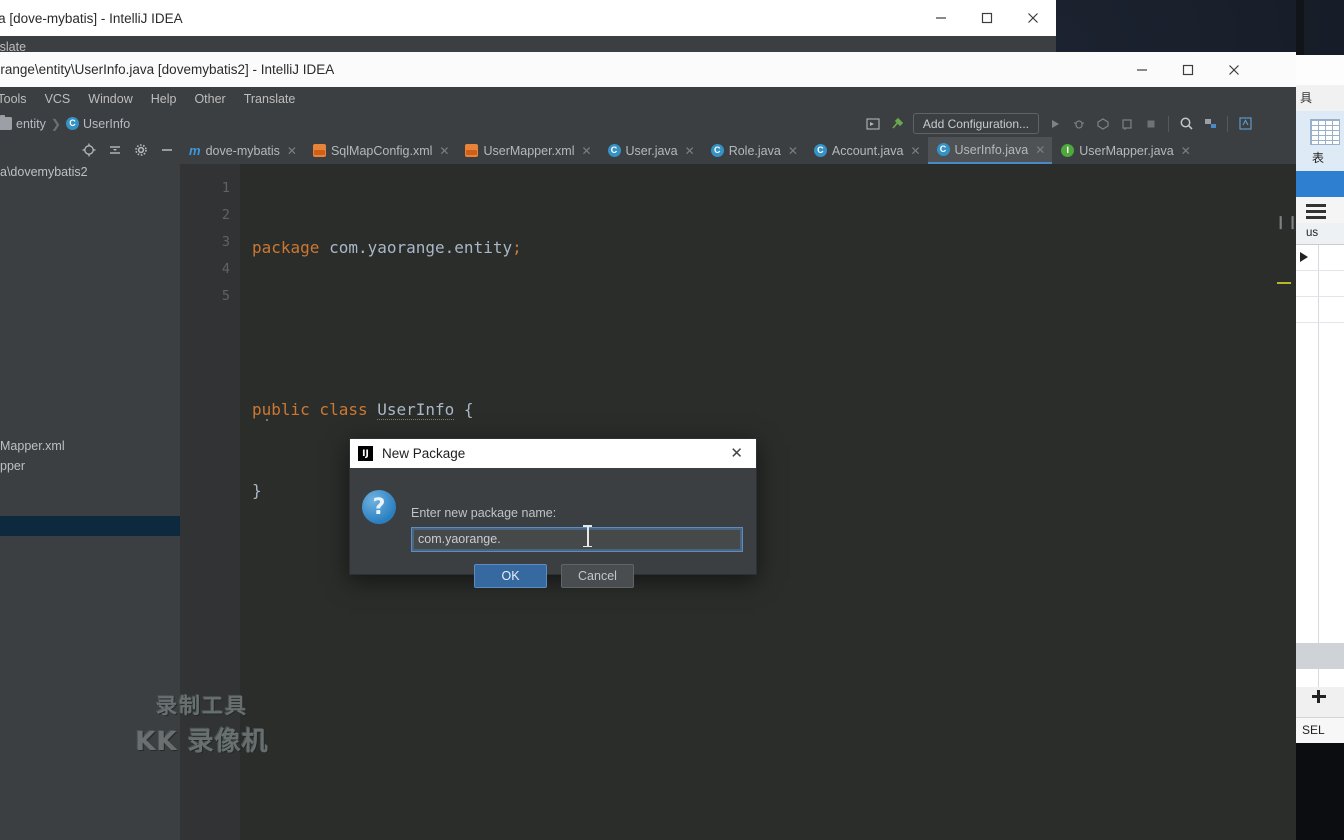 The height and width of the screenshot is (840, 1344). I want to click on locate-icon, so click(89, 149).